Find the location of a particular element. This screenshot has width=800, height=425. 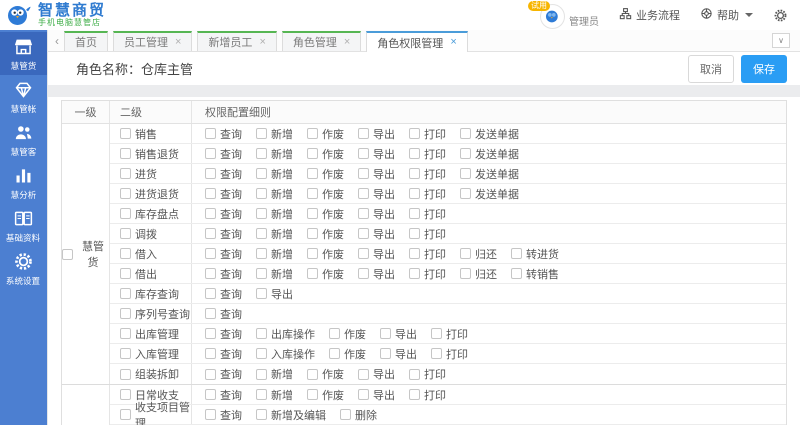

tab-1: 首页 is located at coordinates (86, 41).